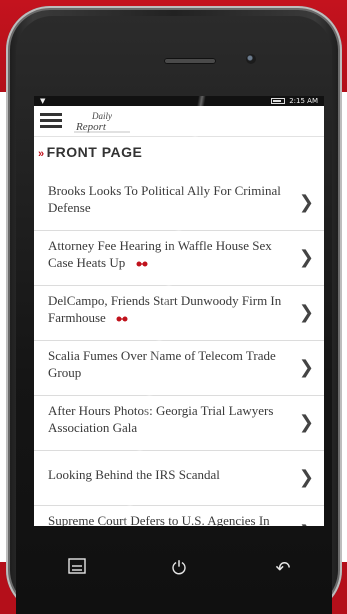 Image resolution: width=347 pixels, height=614 pixels. I want to click on article-item: Looking Behind the IRS Scandal ❯, so click(179, 478).